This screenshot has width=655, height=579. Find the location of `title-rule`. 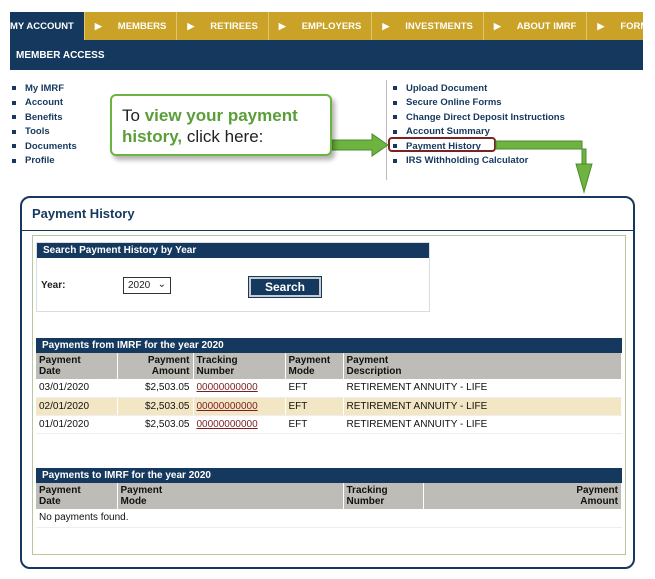

title-rule is located at coordinates (327, 230).